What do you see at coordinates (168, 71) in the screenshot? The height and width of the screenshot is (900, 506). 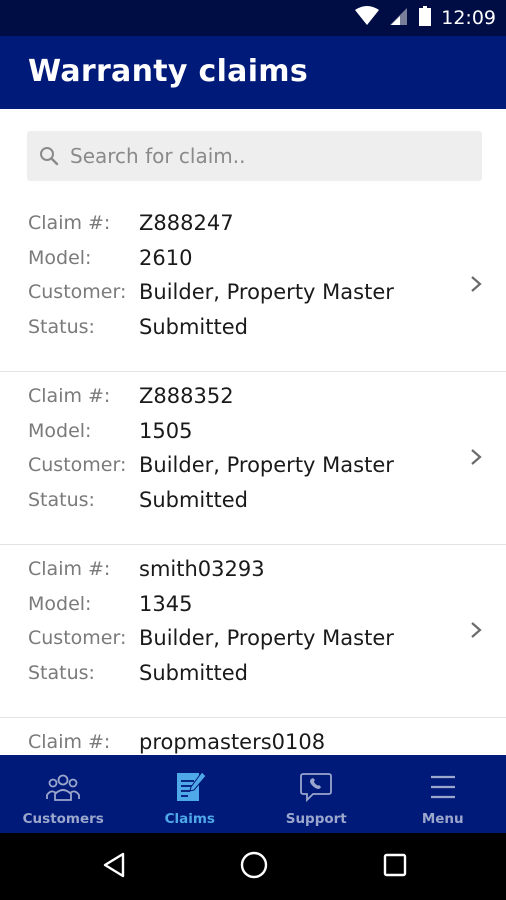 I see `page-title: Warranty claims` at bounding box center [168, 71].